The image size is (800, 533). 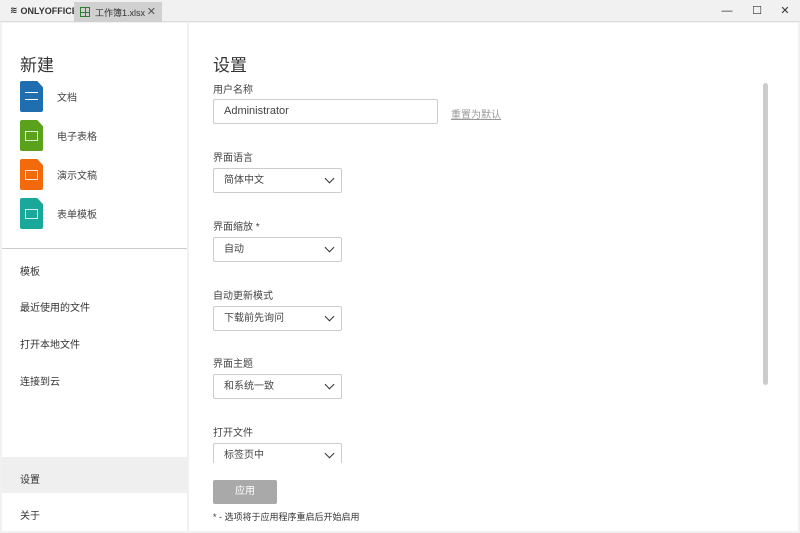 I want to click on close-button: ✕, so click(x=785, y=11).